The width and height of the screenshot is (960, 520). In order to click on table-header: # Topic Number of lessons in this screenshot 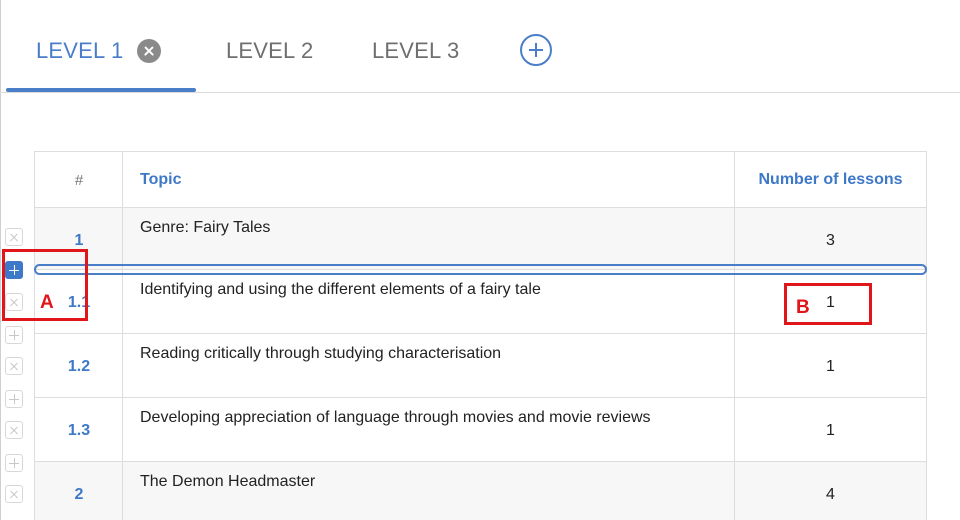, I will do `click(480, 180)`.